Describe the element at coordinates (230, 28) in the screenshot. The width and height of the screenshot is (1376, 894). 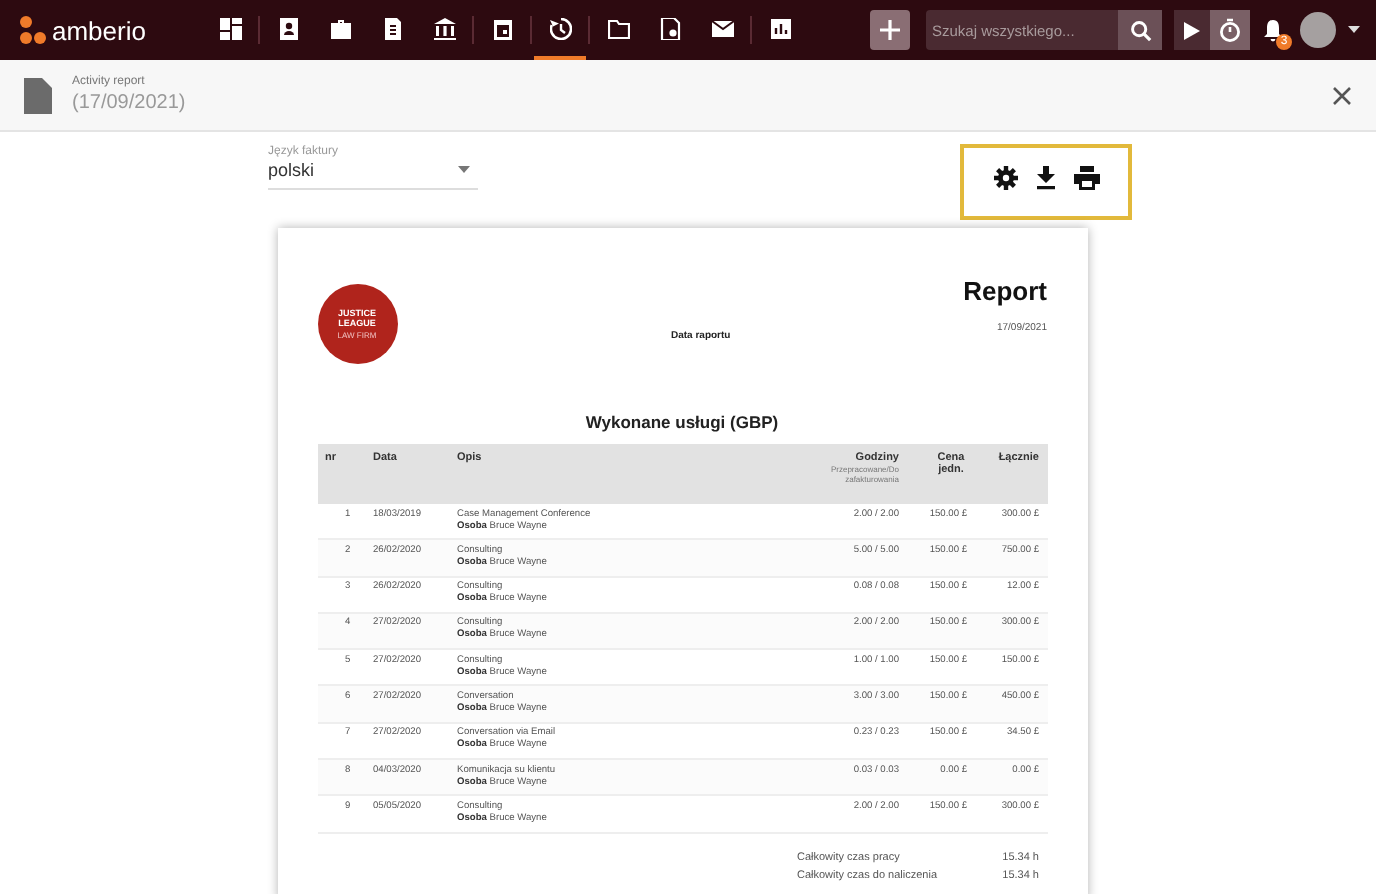
I see `dashboard-icon` at that location.